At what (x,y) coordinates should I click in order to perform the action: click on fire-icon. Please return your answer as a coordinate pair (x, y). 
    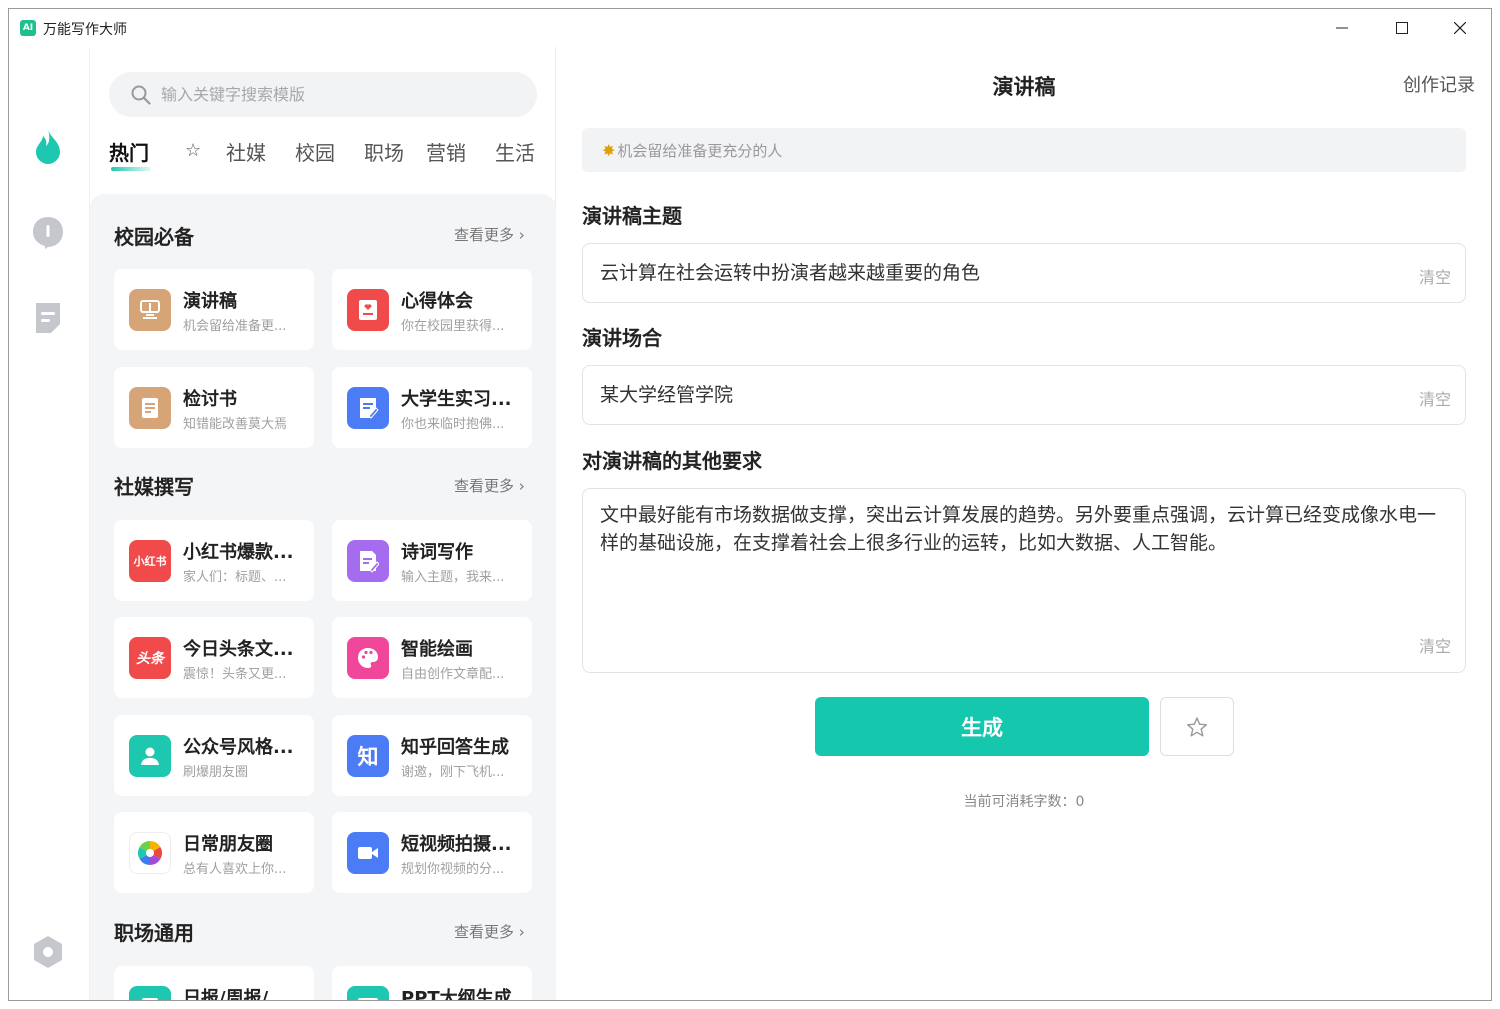
    Looking at the image, I should click on (48, 147).